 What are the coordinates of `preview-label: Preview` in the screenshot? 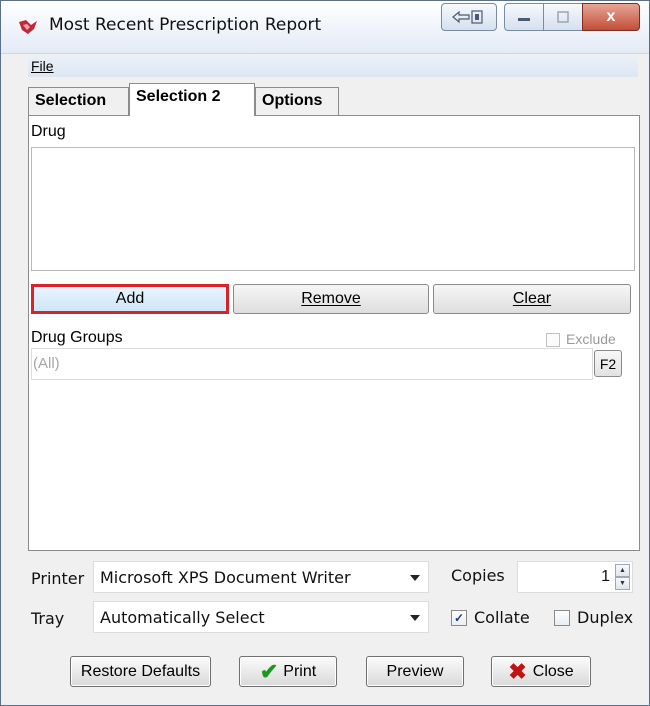 It's located at (415, 671).